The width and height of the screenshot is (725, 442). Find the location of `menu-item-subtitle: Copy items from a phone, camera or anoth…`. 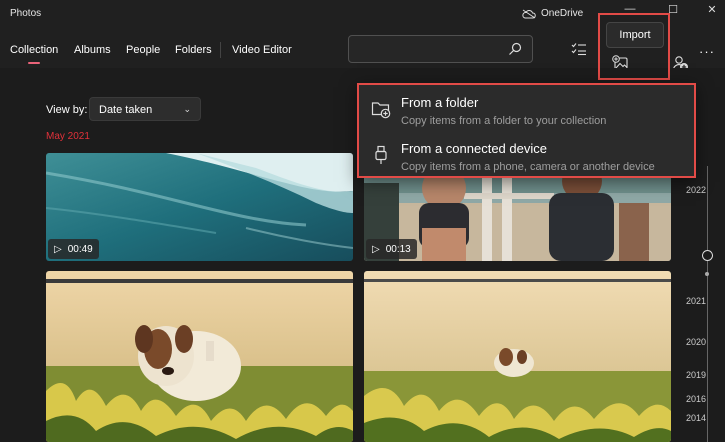

menu-item-subtitle: Copy items from a phone, camera or anoth… is located at coordinates (528, 167).